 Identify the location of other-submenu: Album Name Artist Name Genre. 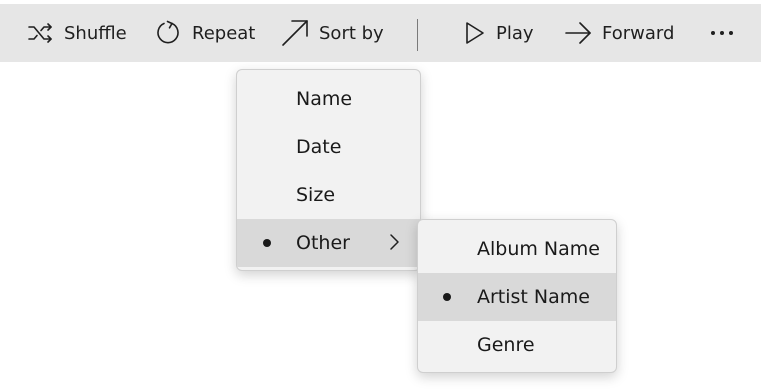
(517, 296).